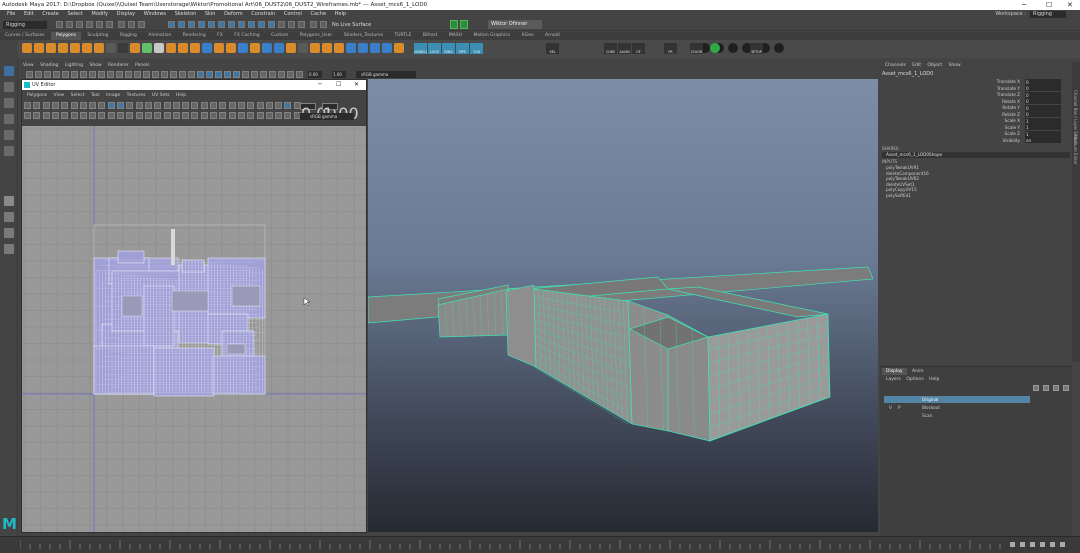 The image size is (1080, 553). I want to click on layer-menu-options: Options, so click(914, 379).